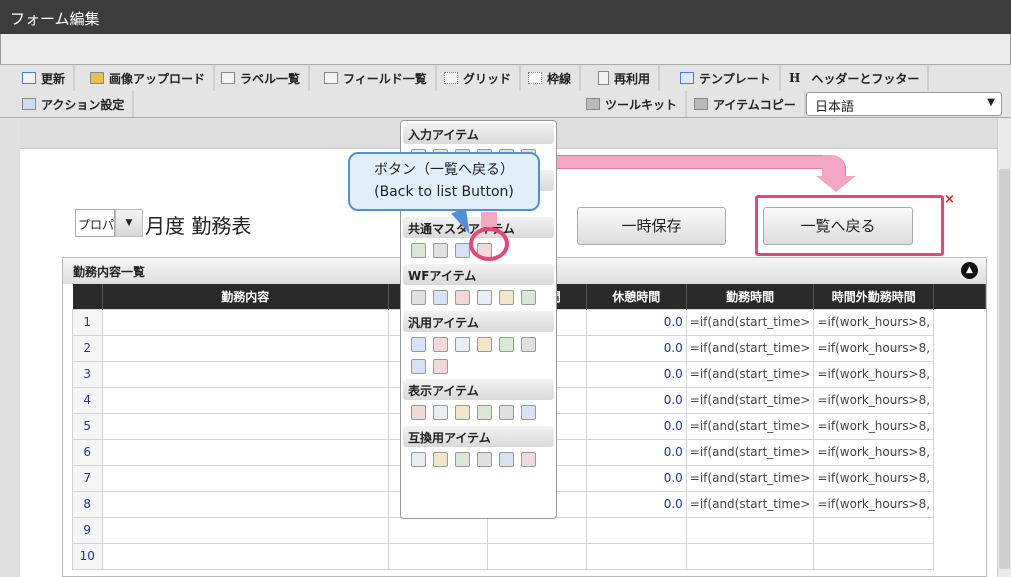  I want to click on field-list-button: フィールド一覧, so click(376, 78).